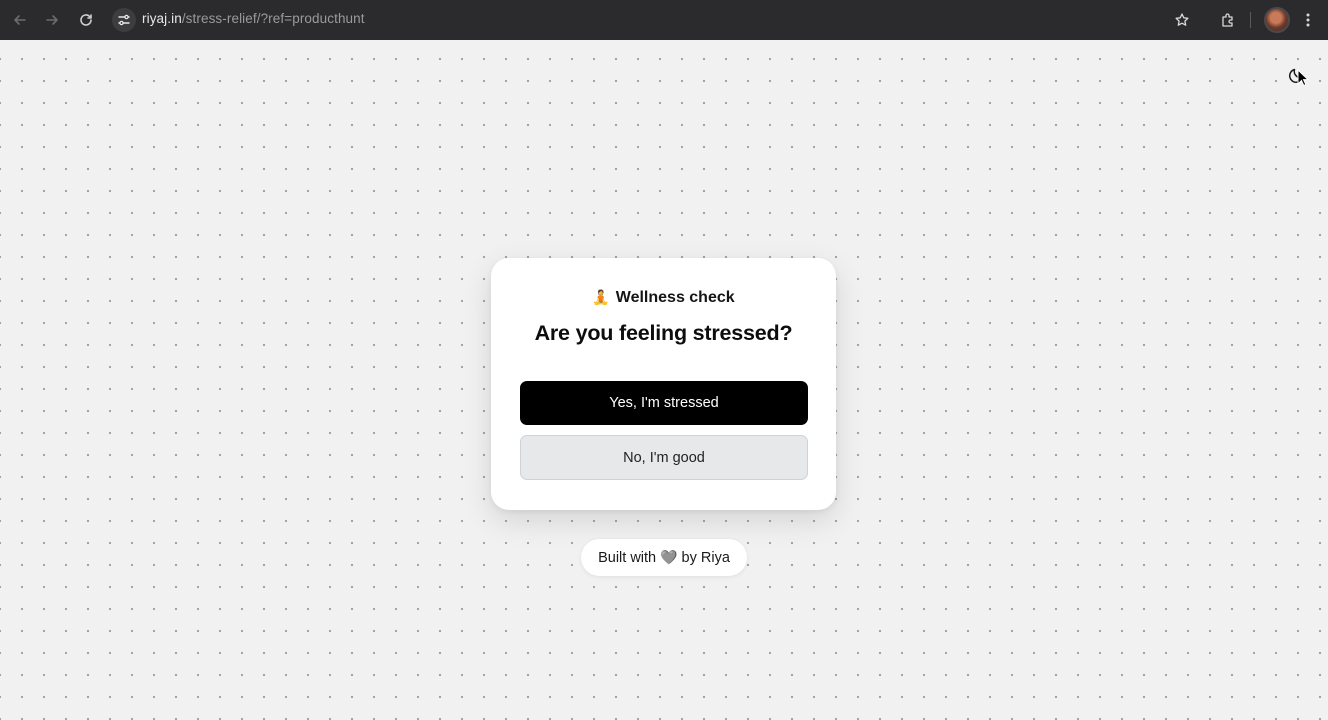  I want to click on reload-icon, so click(86, 20).